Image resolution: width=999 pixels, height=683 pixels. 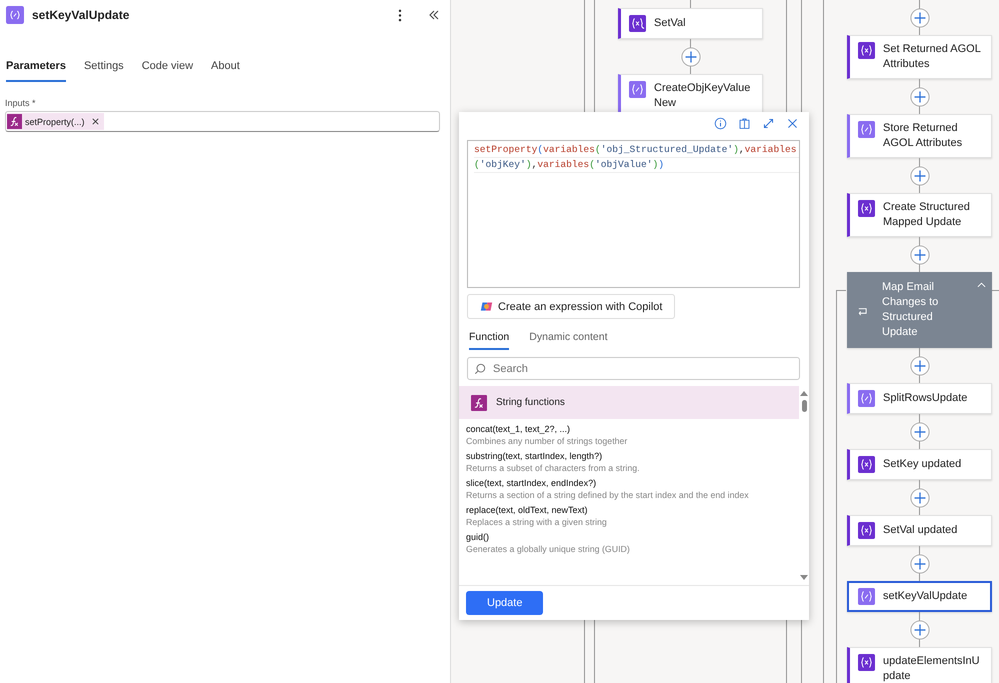 What do you see at coordinates (919, 136) in the screenshot?
I see `flow-action-card: Store Returned AGOL Attributes` at bounding box center [919, 136].